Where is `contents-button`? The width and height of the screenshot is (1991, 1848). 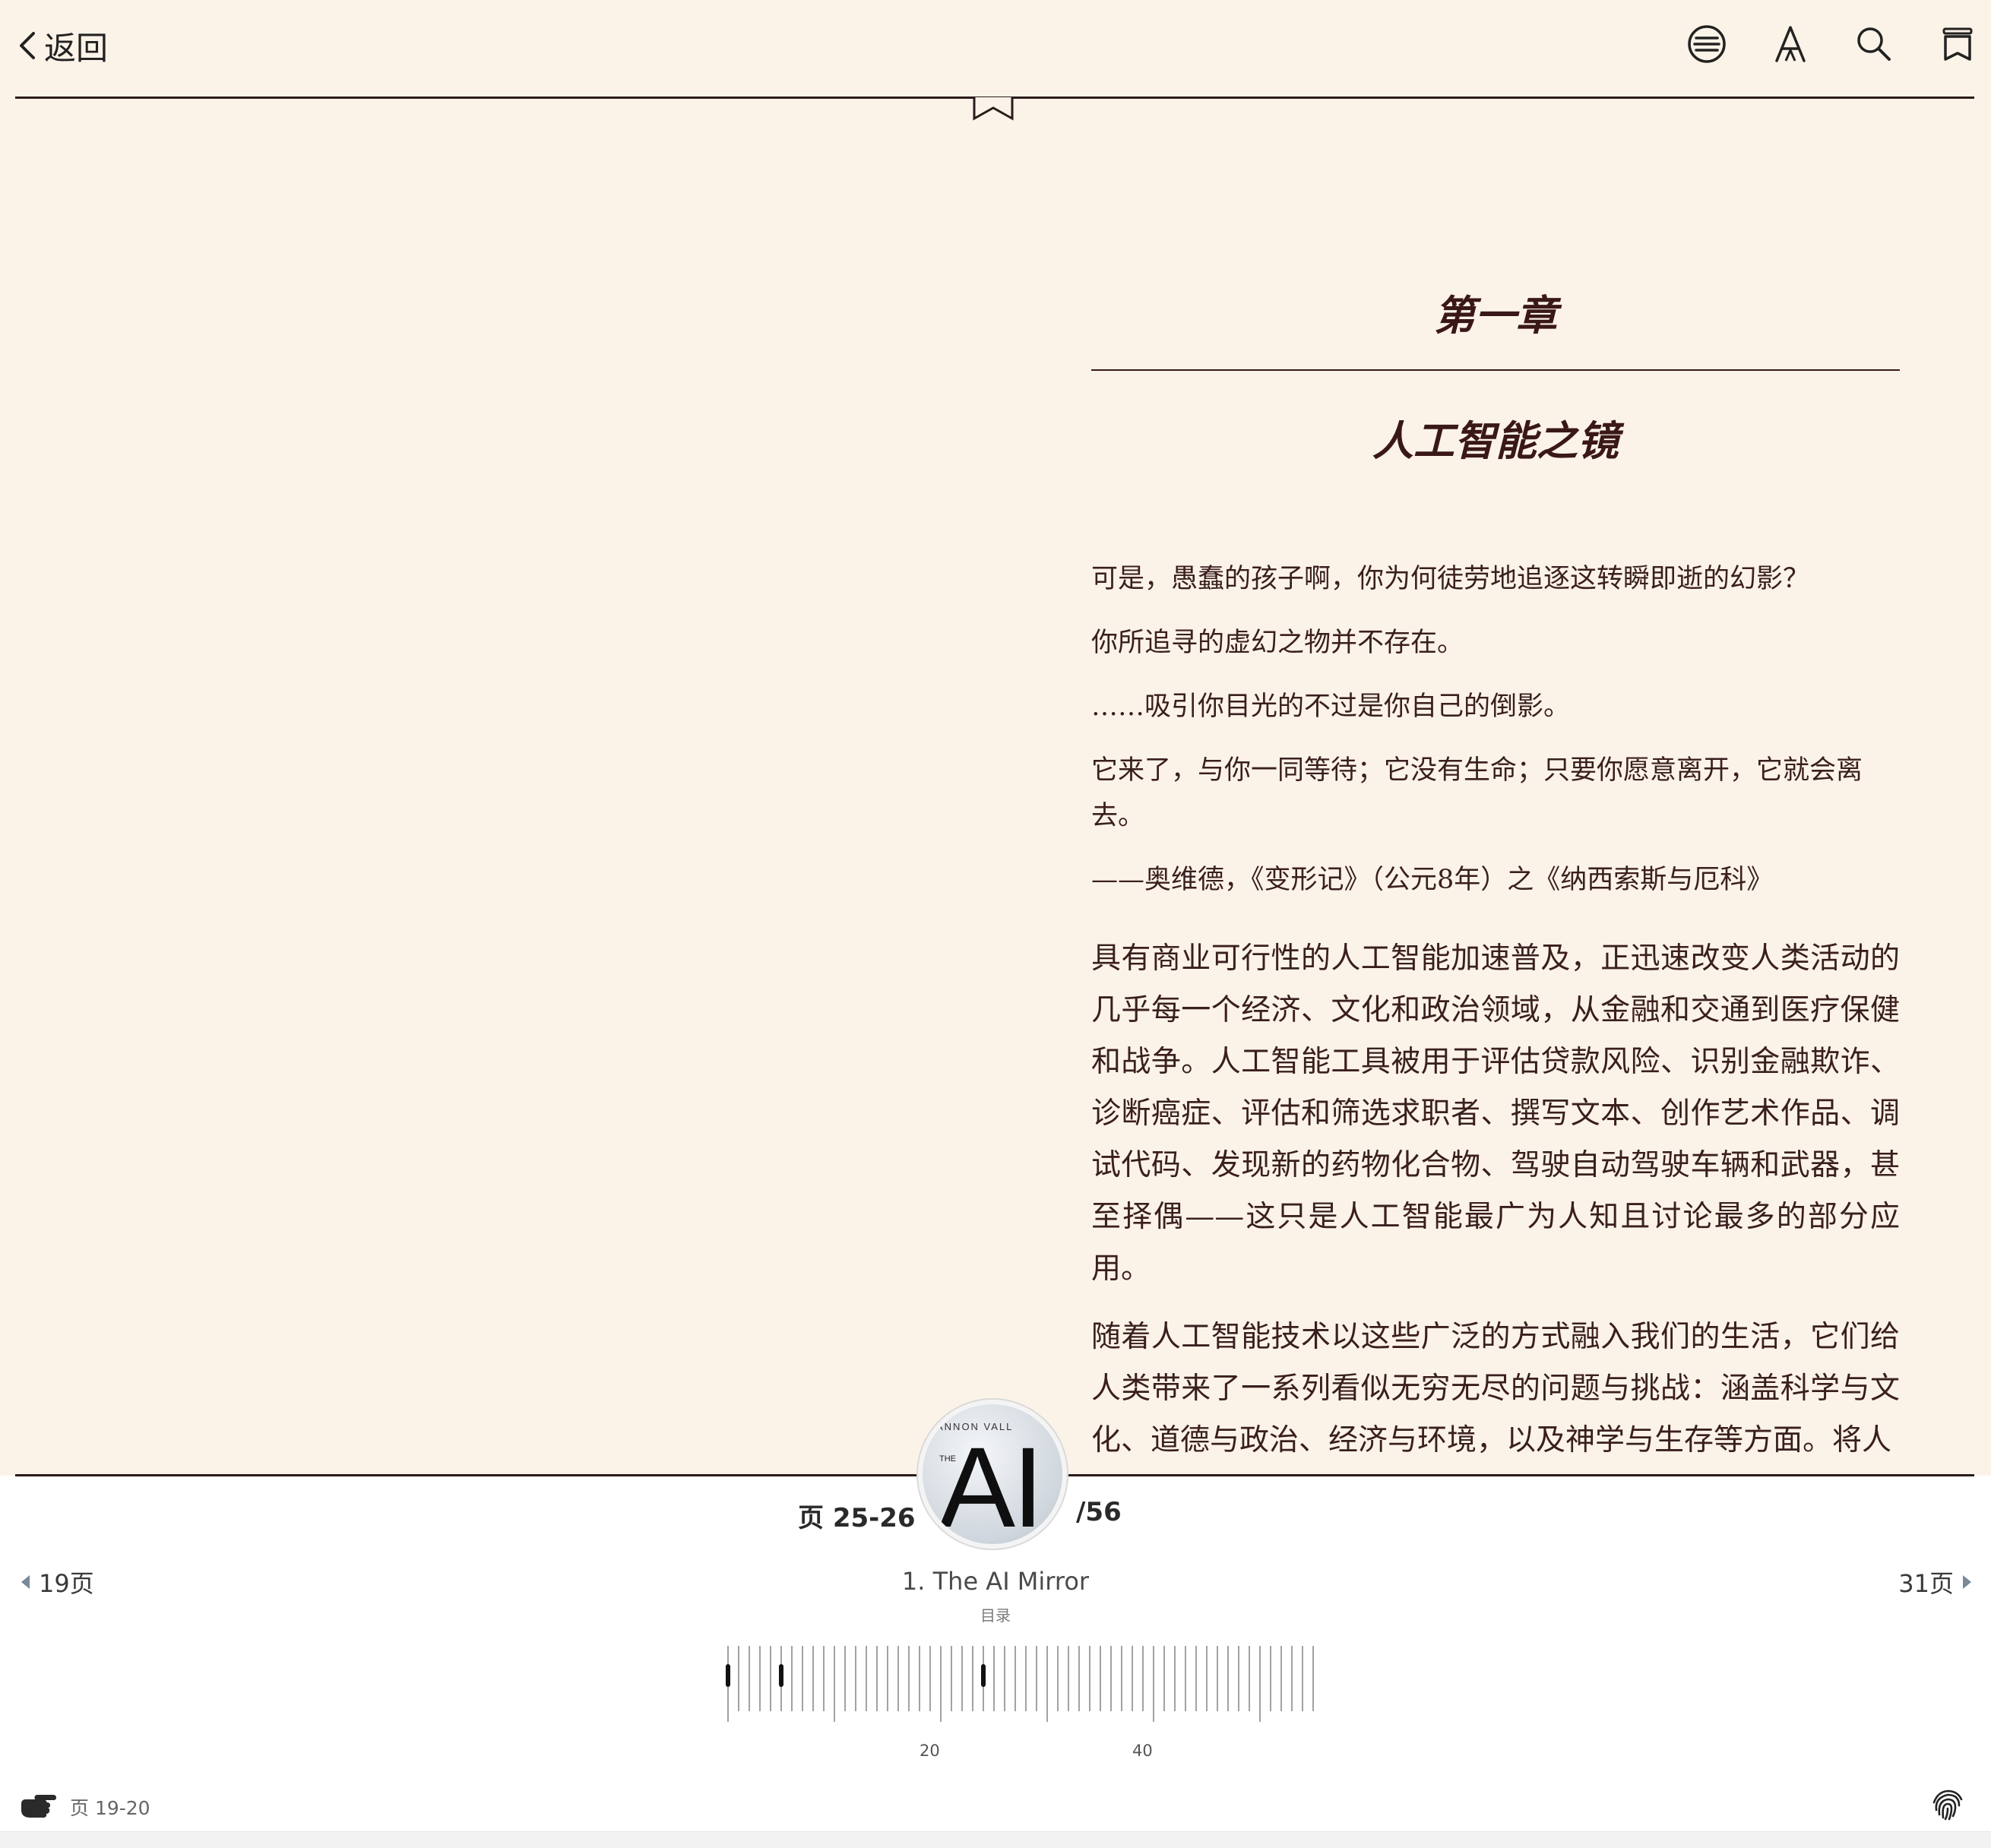 contents-button is located at coordinates (1707, 44).